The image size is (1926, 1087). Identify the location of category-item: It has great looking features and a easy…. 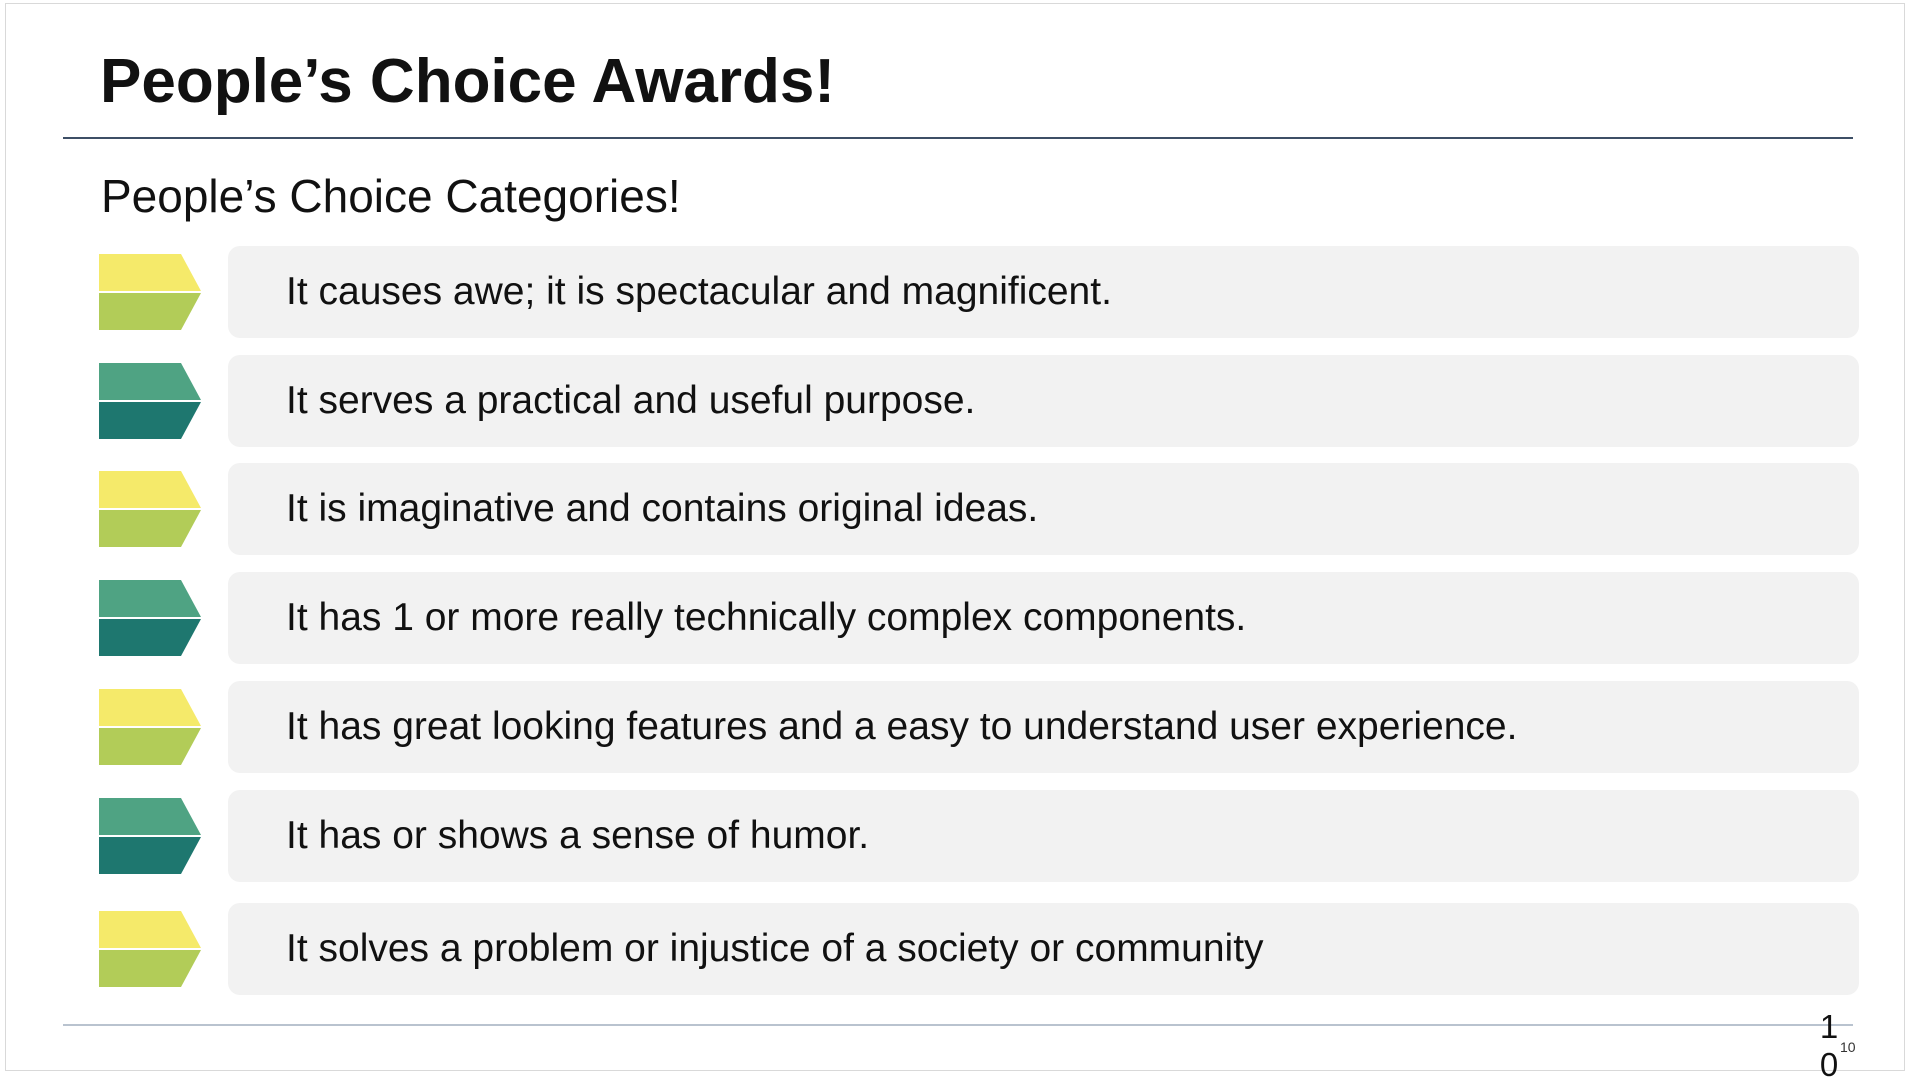
(979, 727).